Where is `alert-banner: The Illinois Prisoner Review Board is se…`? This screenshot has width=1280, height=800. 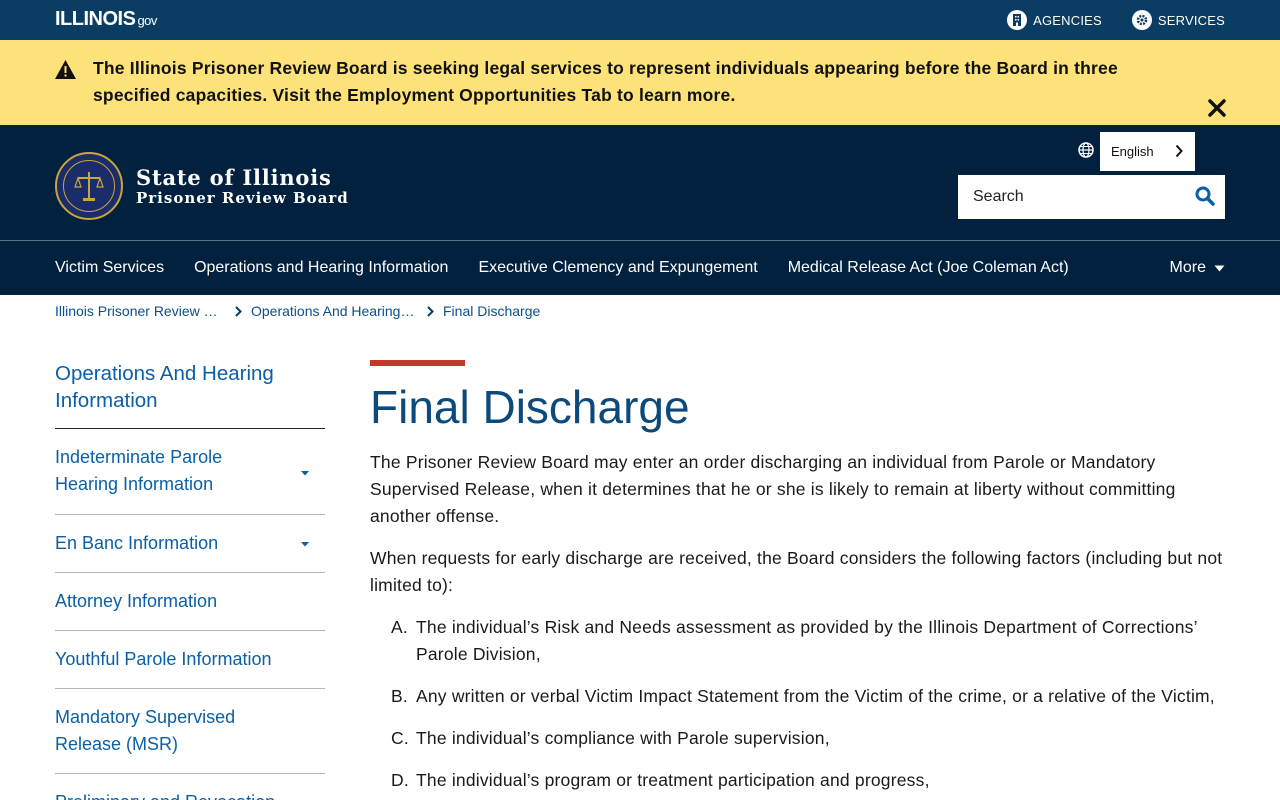
alert-banner: The Illinois Prisoner Review Board is se… is located at coordinates (640, 82).